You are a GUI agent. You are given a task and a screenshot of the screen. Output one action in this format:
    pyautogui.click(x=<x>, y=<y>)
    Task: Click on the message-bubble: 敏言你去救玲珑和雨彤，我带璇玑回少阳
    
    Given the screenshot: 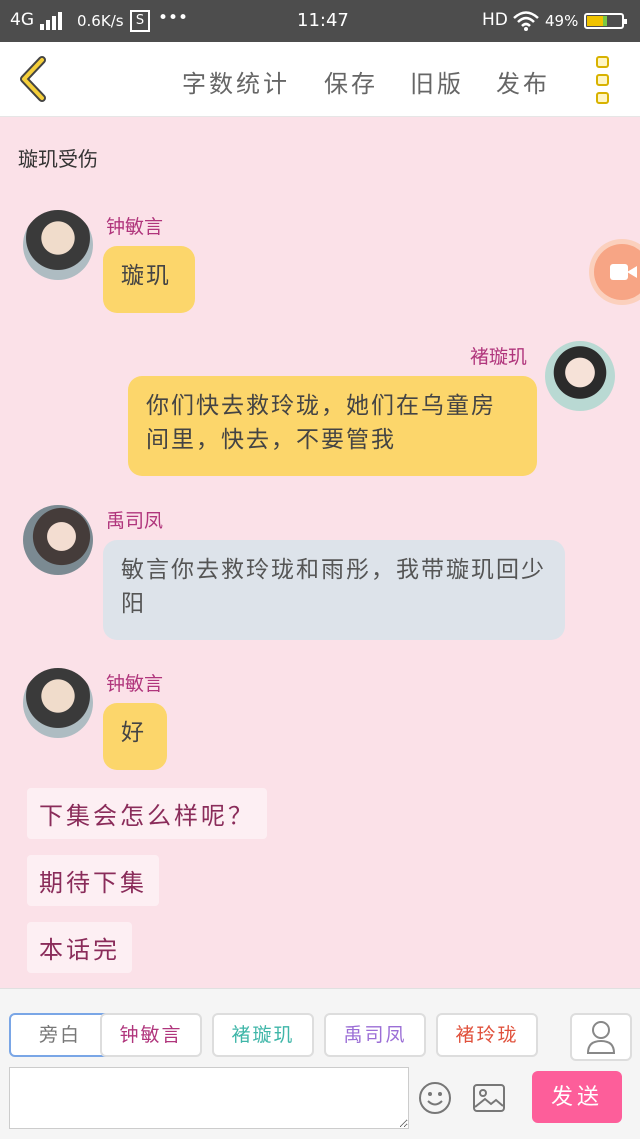 What is the action you would take?
    pyautogui.click(x=334, y=590)
    